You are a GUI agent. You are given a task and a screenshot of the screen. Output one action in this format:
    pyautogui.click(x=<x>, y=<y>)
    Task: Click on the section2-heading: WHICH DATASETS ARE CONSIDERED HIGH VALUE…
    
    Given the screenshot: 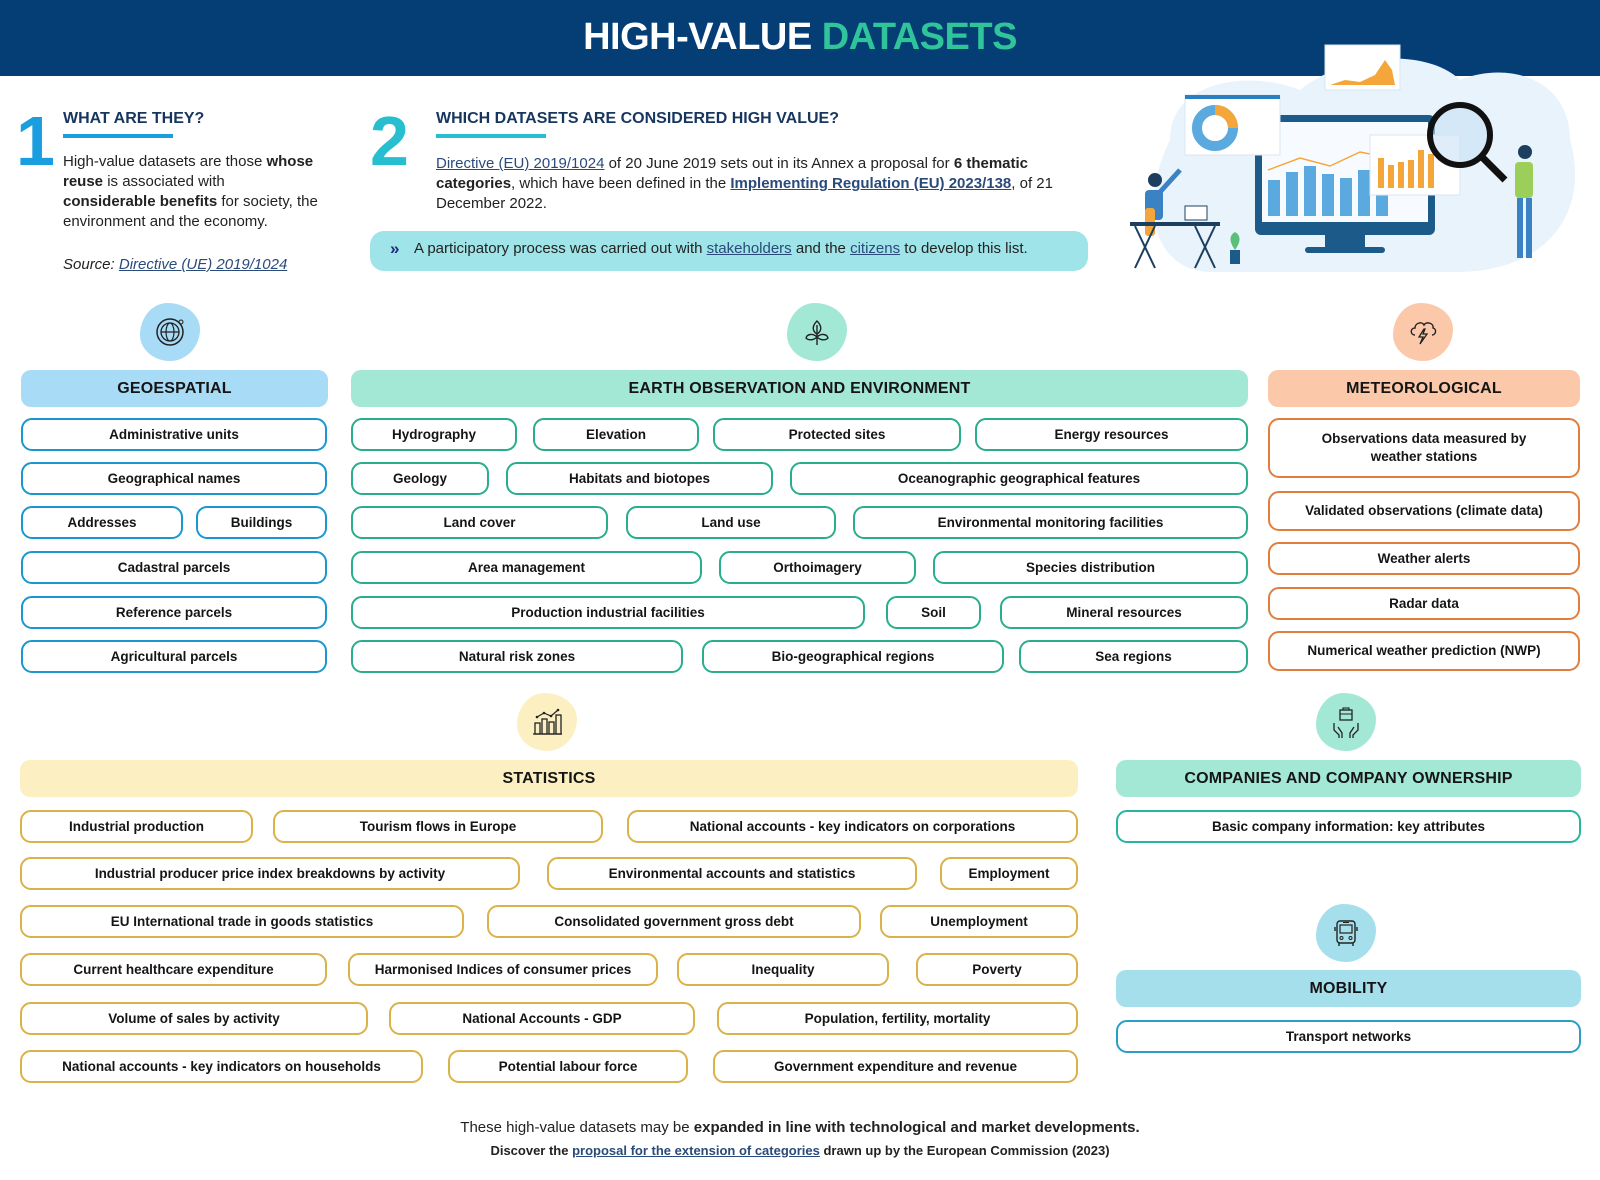 What is the action you would take?
    pyautogui.click(x=637, y=124)
    